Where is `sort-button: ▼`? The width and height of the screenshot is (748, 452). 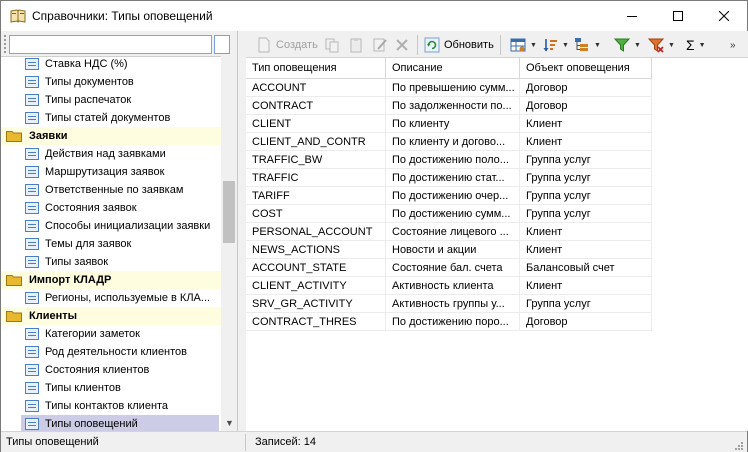
sort-button: ▼ is located at coordinates (555, 45).